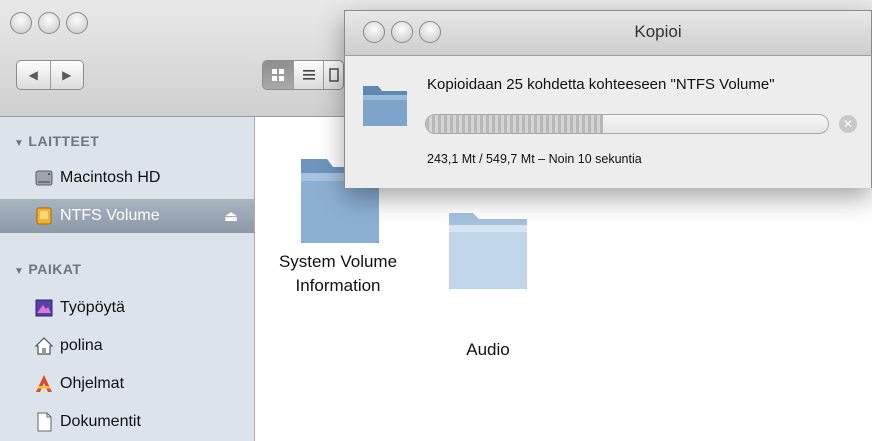 This screenshot has height=441, width=872. What do you see at coordinates (44, 346) in the screenshot?
I see `home-icon` at bounding box center [44, 346].